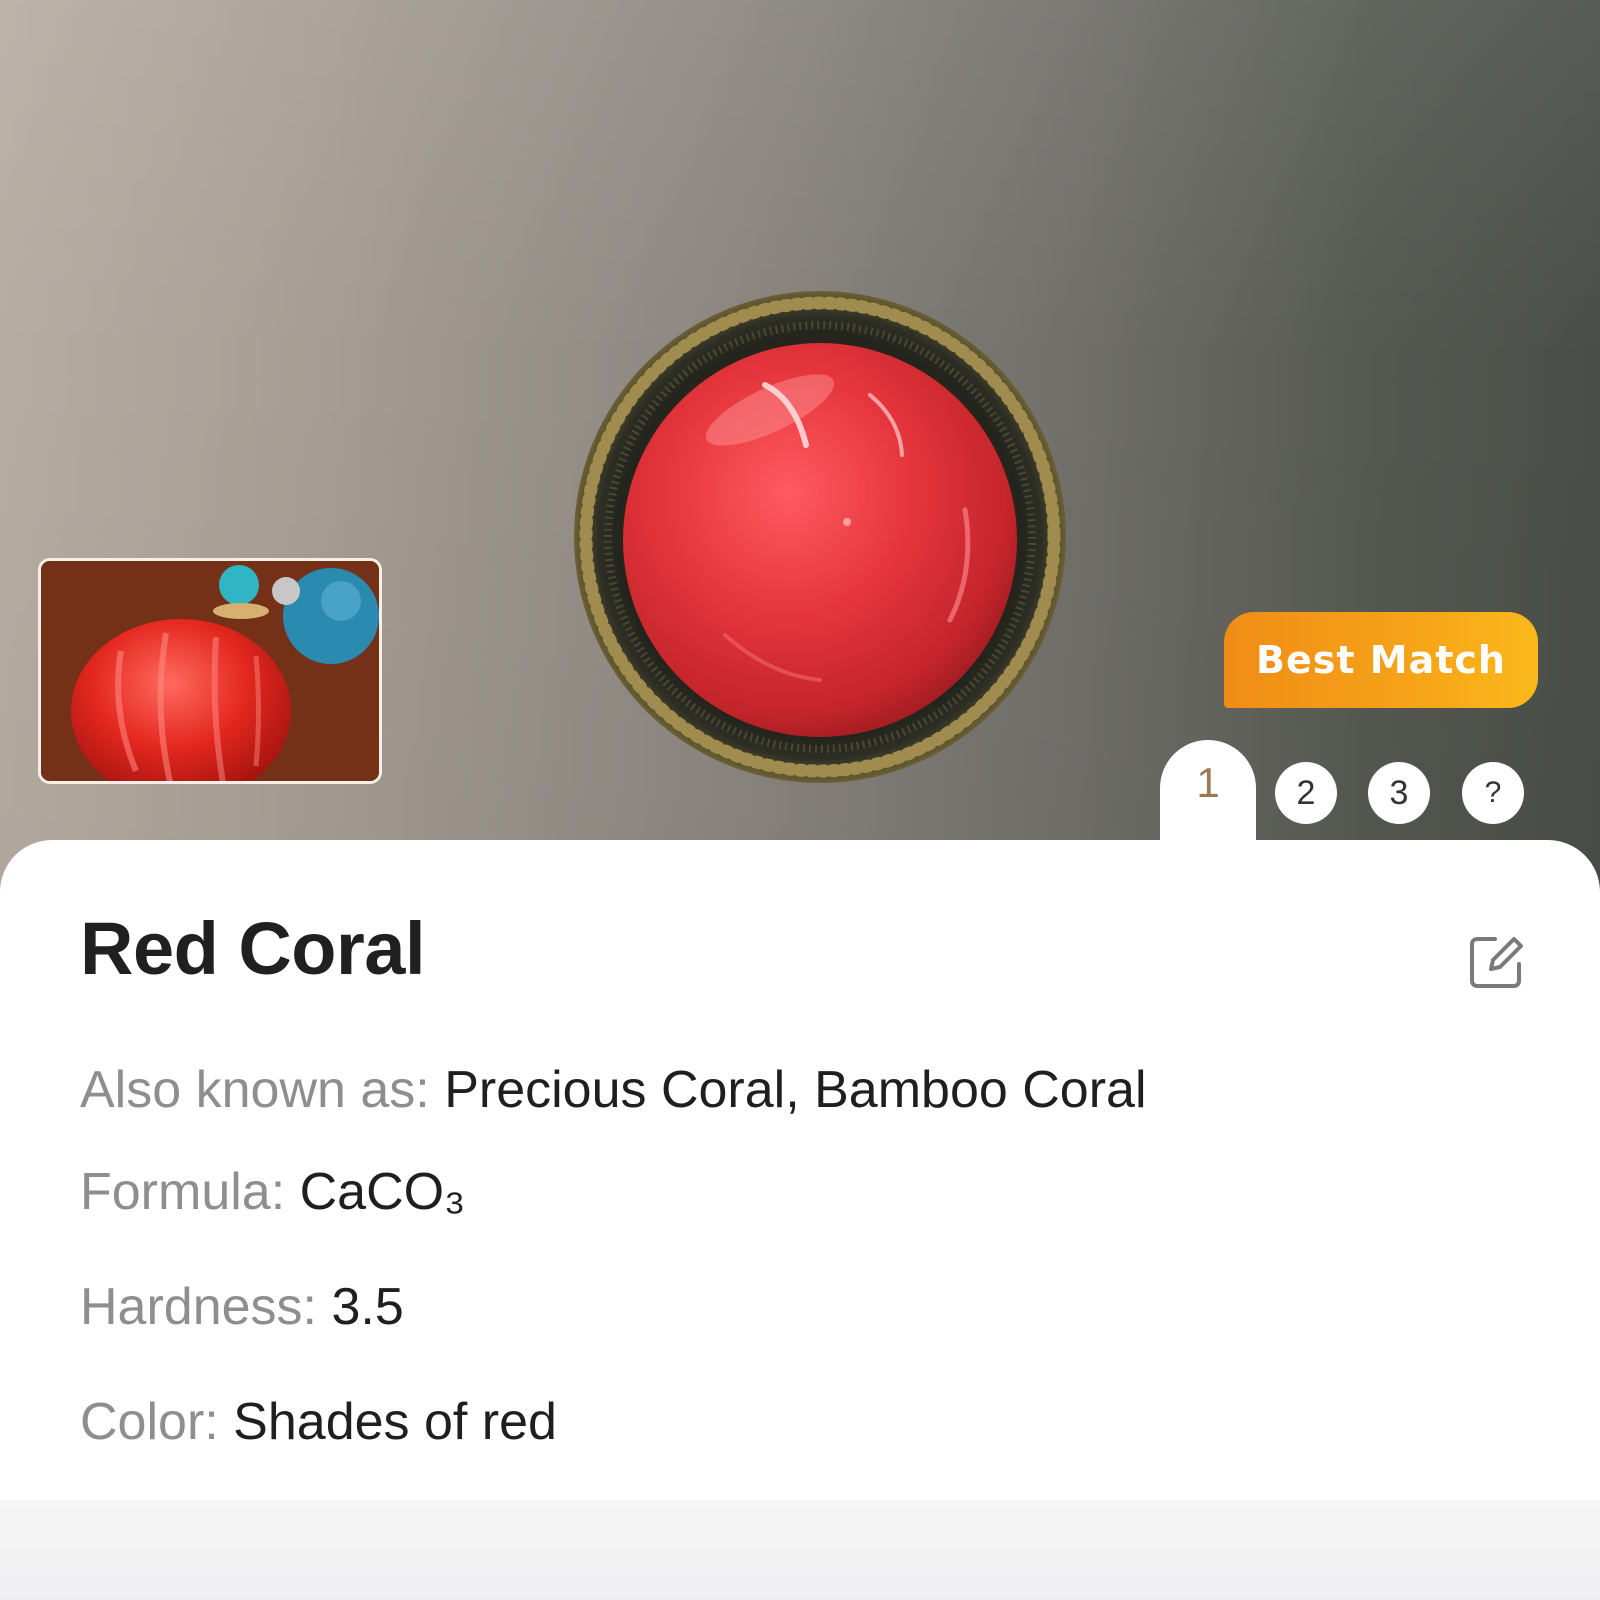 The width and height of the screenshot is (1600, 1600). What do you see at coordinates (1493, 793) in the screenshot?
I see `result-tab-unknown: ?` at bounding box center [1493, 793].